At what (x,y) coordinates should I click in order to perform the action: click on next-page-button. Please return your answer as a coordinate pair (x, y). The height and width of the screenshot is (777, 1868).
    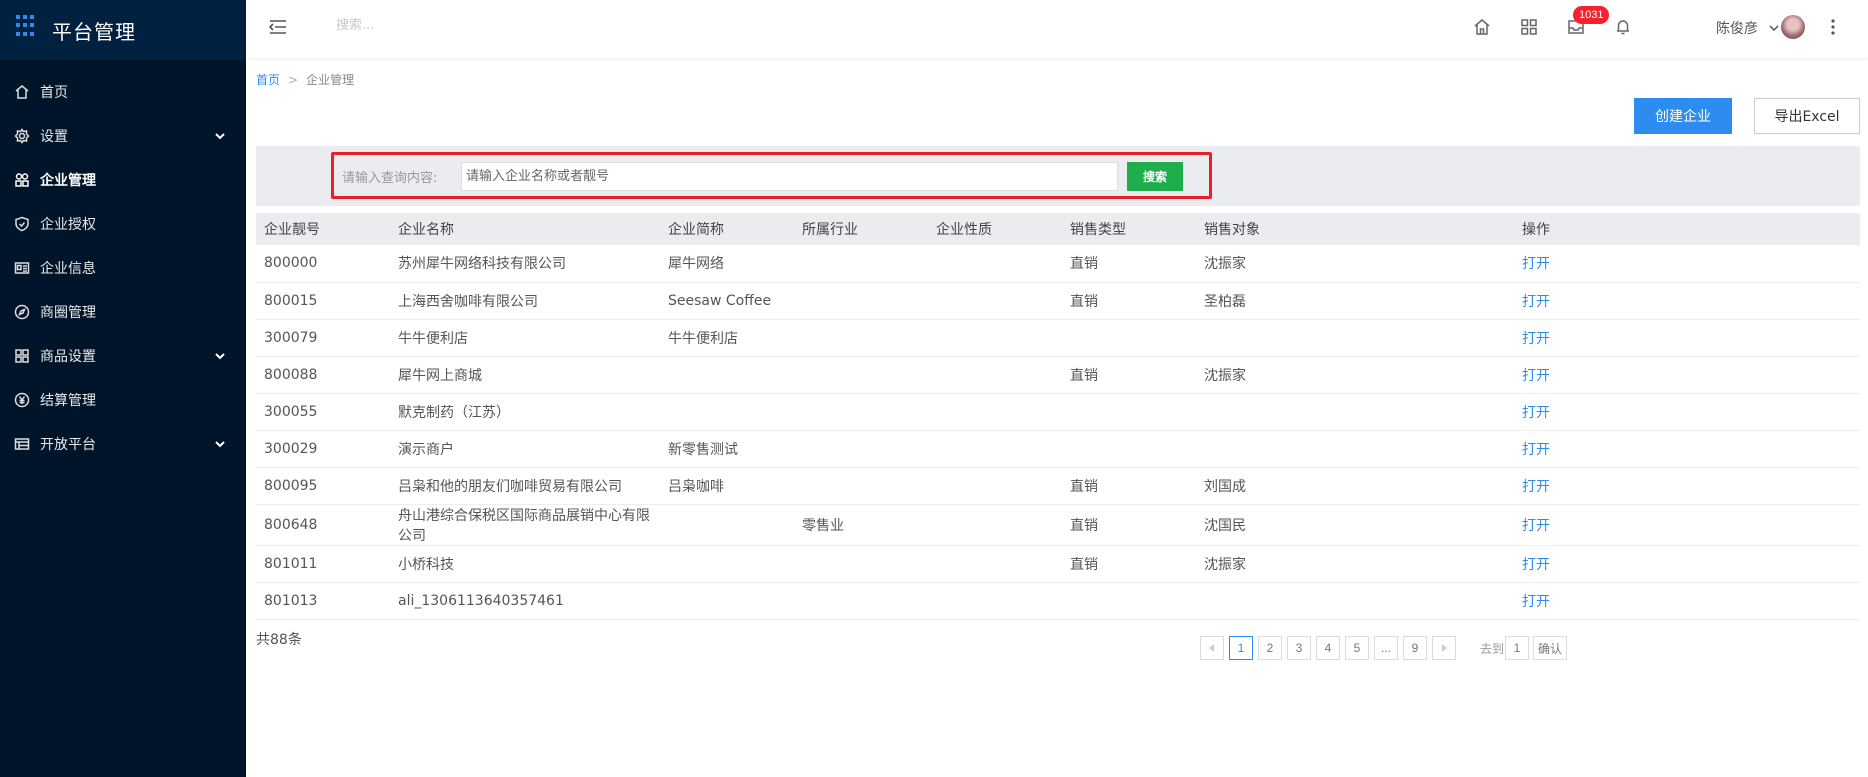
    Looking at the image, I should click on (1444, 648).